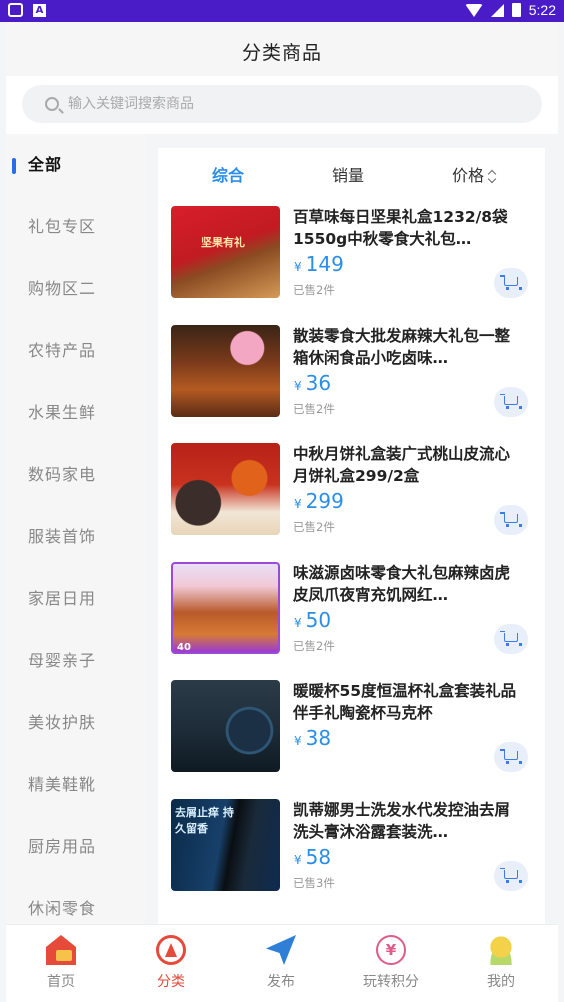 This screenshot has width=564, height=1002. Describe the element at coordinates (493, 177) in the screenshot. I see `sort-arrows-icon` at that location.